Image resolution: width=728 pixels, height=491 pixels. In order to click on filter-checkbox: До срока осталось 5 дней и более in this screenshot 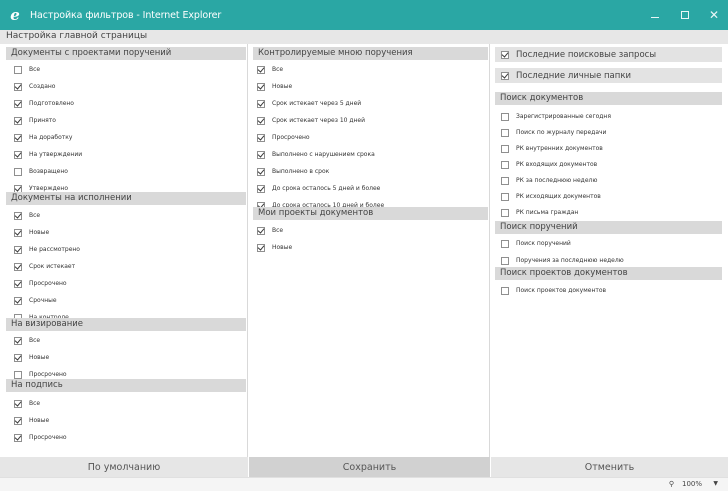, I will do `click(318, 188)`.